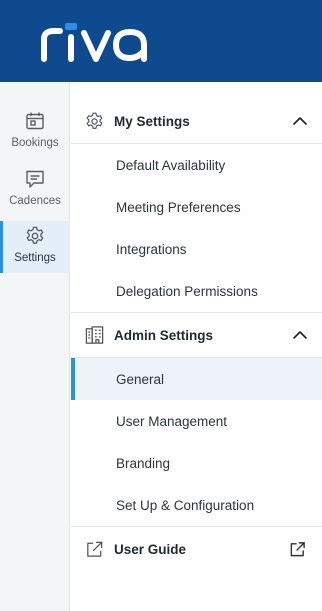 The width and height of the screenshot is (322, 611). I want to click on building-icon, so click(94, 334).